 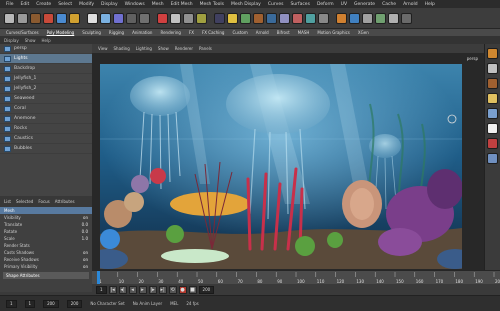 What do you see at coordinates (393, 18) in the screenshot?
I see `settings-icon` at bounding box center [393, 18].